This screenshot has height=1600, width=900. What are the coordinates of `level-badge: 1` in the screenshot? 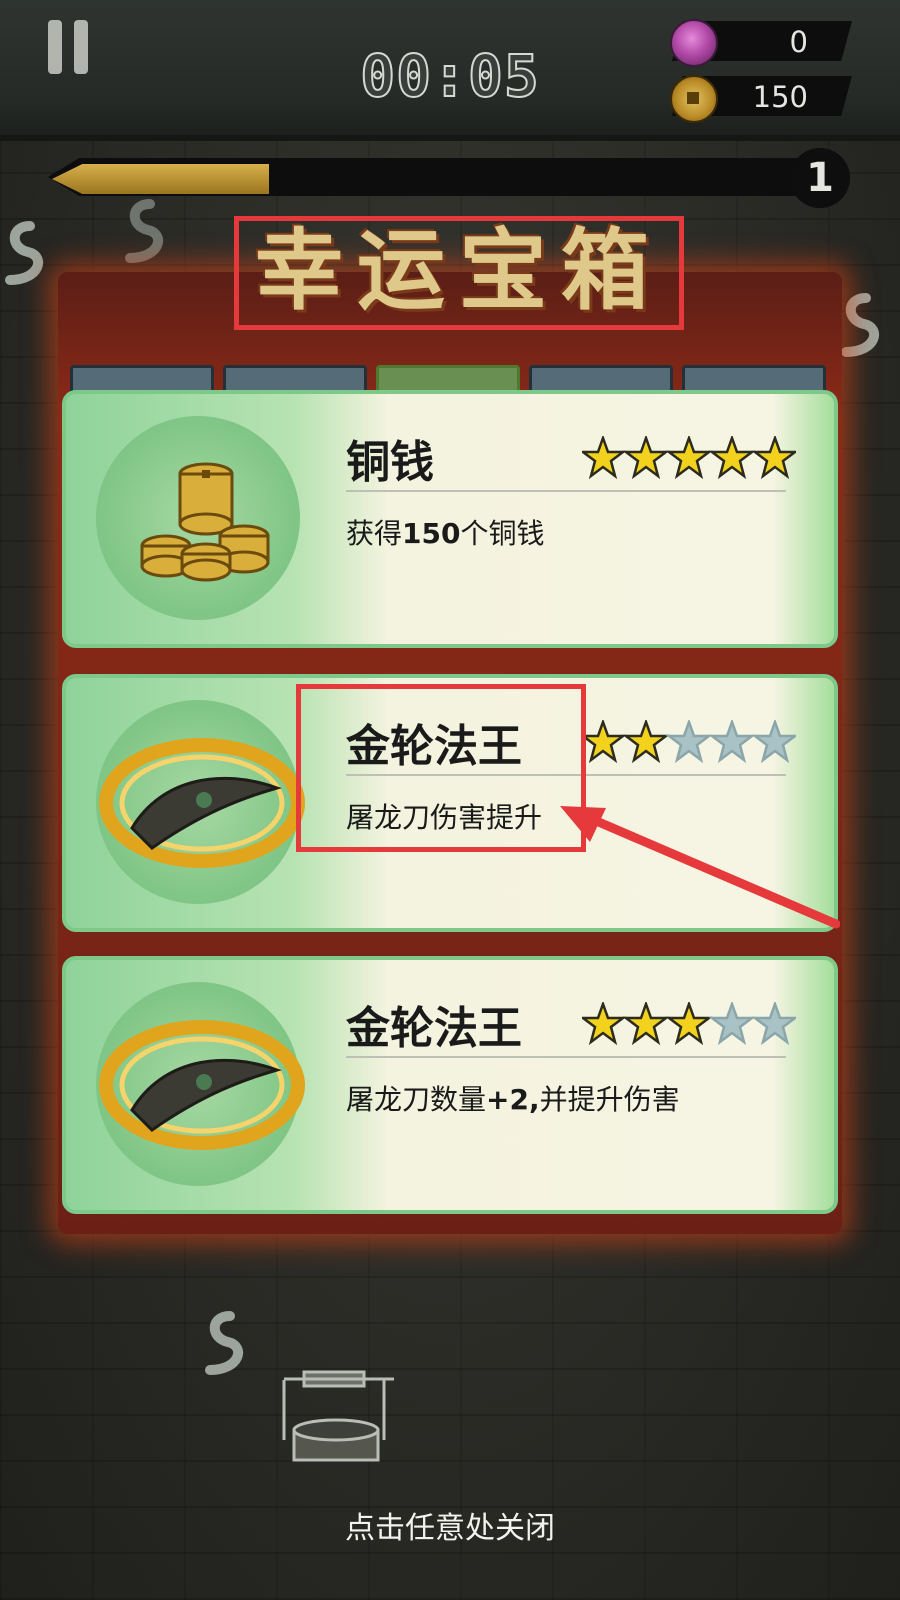 It's located at (820, 178).